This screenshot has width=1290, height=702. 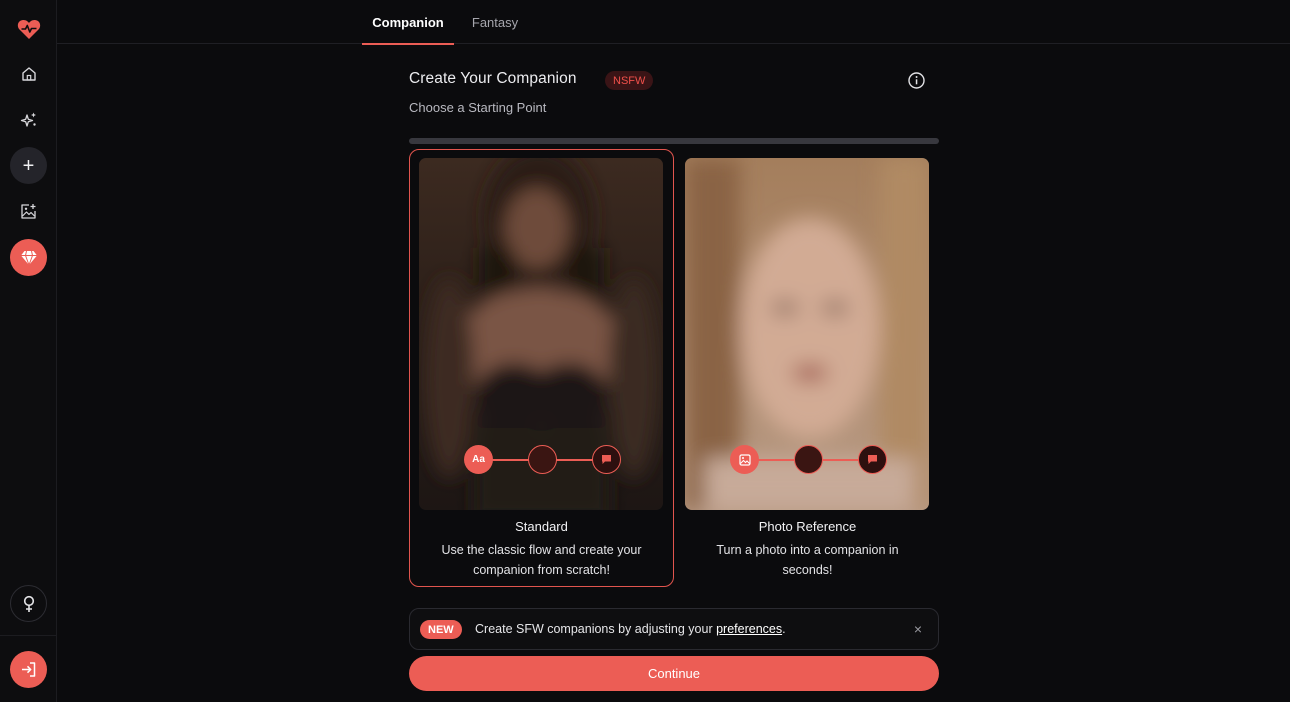 I want to click on sidebar: +, so click(x=28, y=351).